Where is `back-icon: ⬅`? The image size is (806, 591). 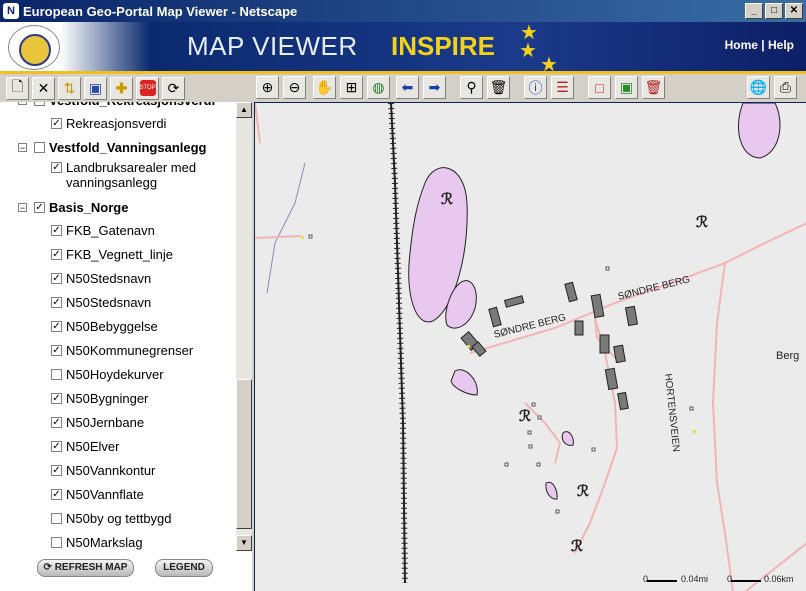 back-icon: ⬅ is located at coordinates (407, 87).